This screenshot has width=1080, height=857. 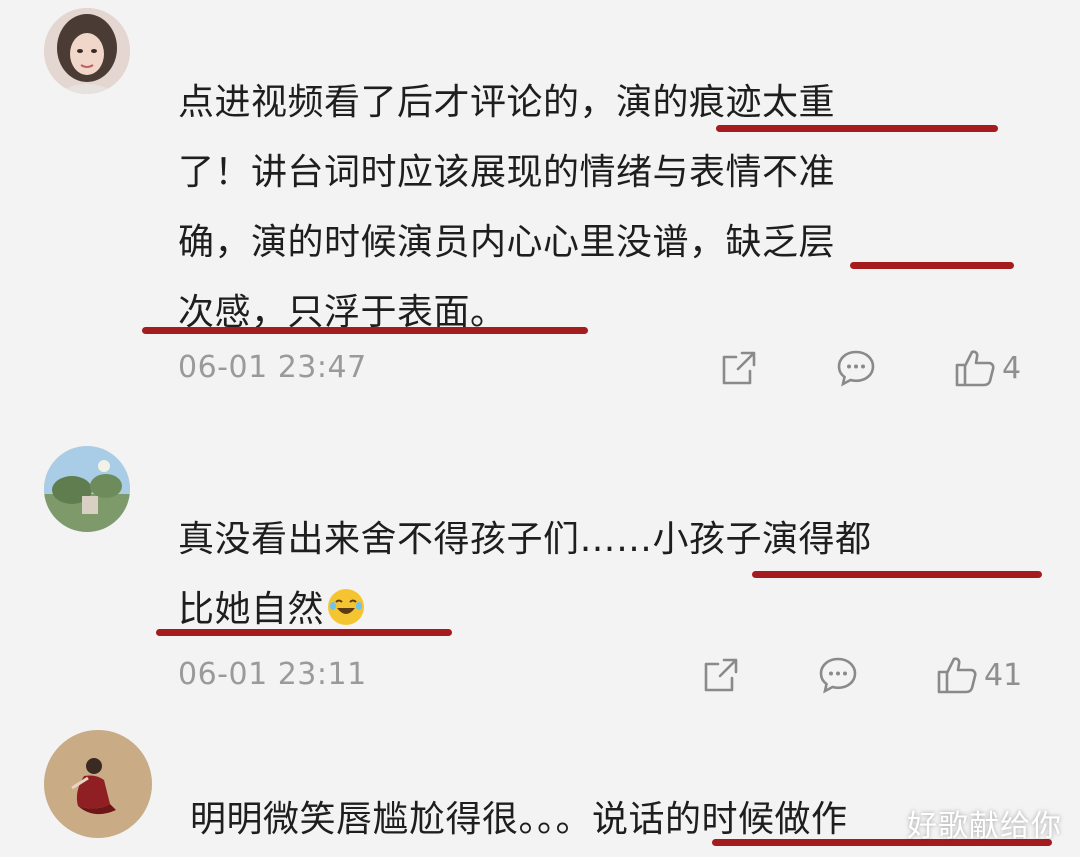 I want to click on like-button: 4, so click(x=987, y=368).